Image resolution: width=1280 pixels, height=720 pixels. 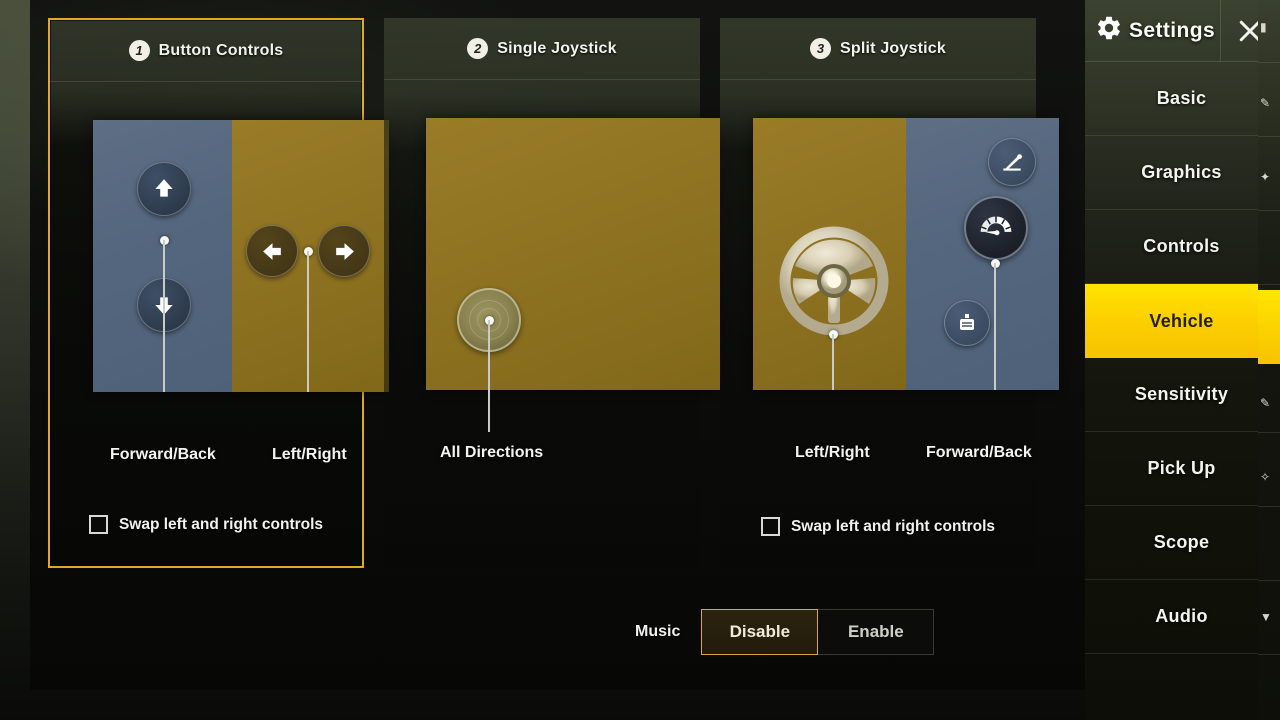 I want to click on panel-2-leader-line, so click(x=489, y=355).